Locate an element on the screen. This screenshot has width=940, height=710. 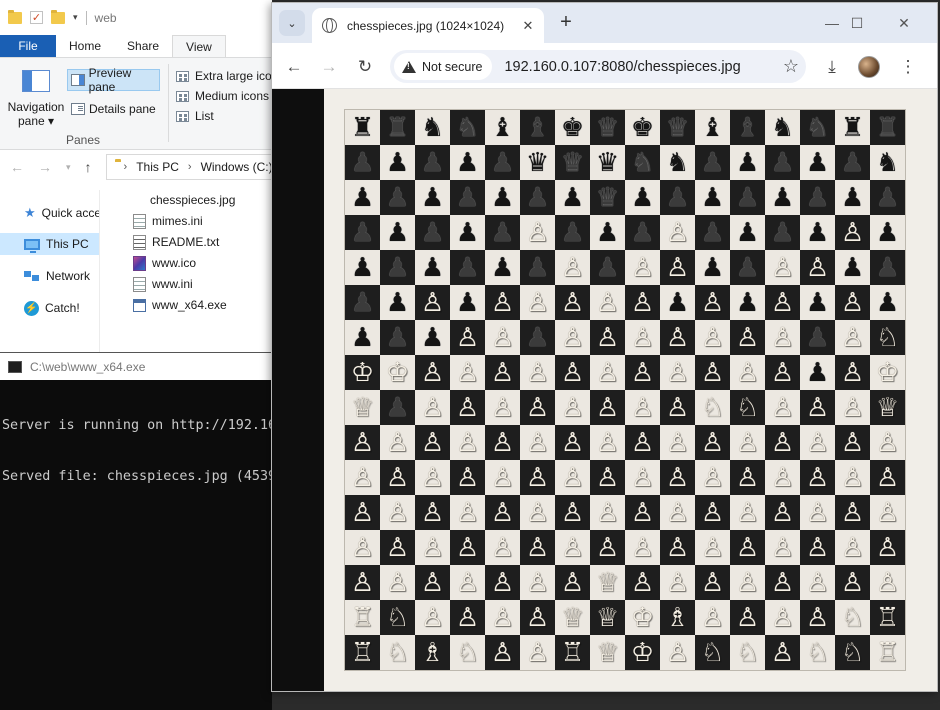
close-window-icon: ✕ is located at coordinates (904, 23).